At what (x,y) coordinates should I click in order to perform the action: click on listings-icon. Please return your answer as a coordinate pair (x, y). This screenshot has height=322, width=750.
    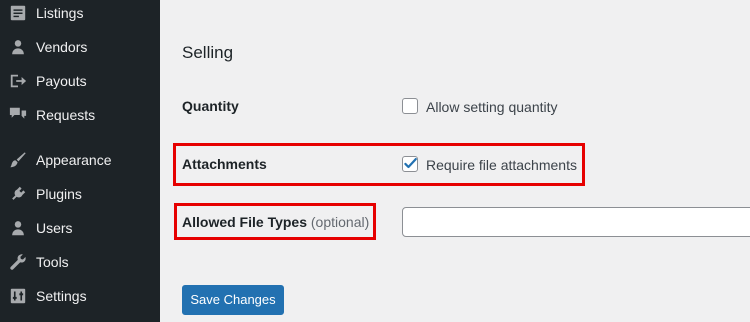
    Looking at the image, I should click on (18, 13).